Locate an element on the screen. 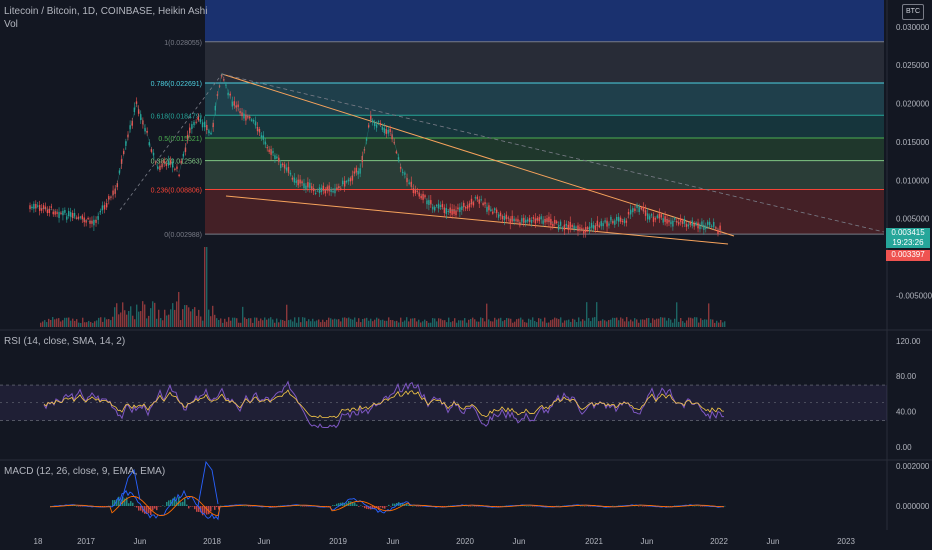 This screenshot has height=550, width=932. volume-label: Vol is located at coordinates (11, 24).